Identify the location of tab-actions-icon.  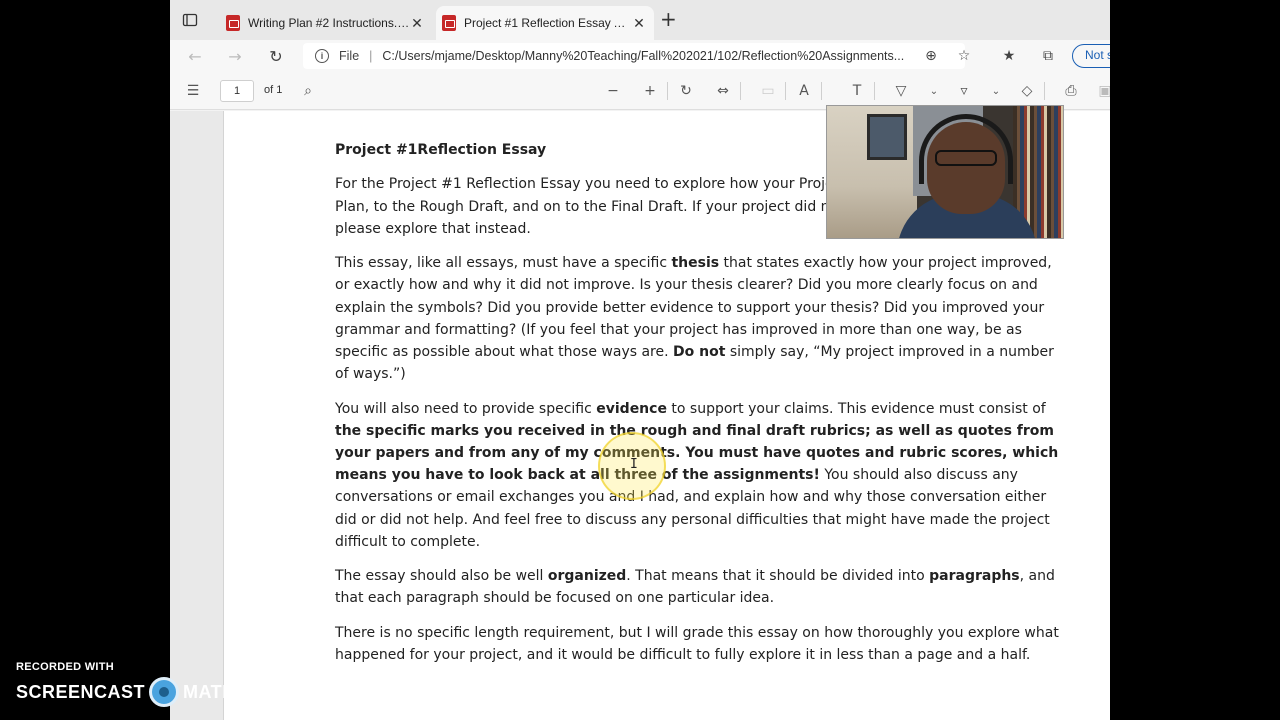
(190, 20).